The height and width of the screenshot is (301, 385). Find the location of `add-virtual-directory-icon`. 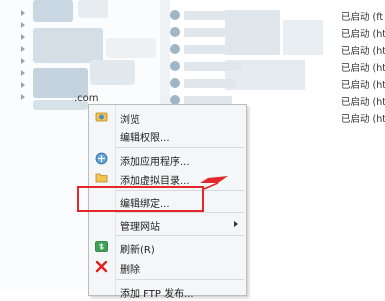

add-virtual-directory-icon is located at coordinates (101, 177).